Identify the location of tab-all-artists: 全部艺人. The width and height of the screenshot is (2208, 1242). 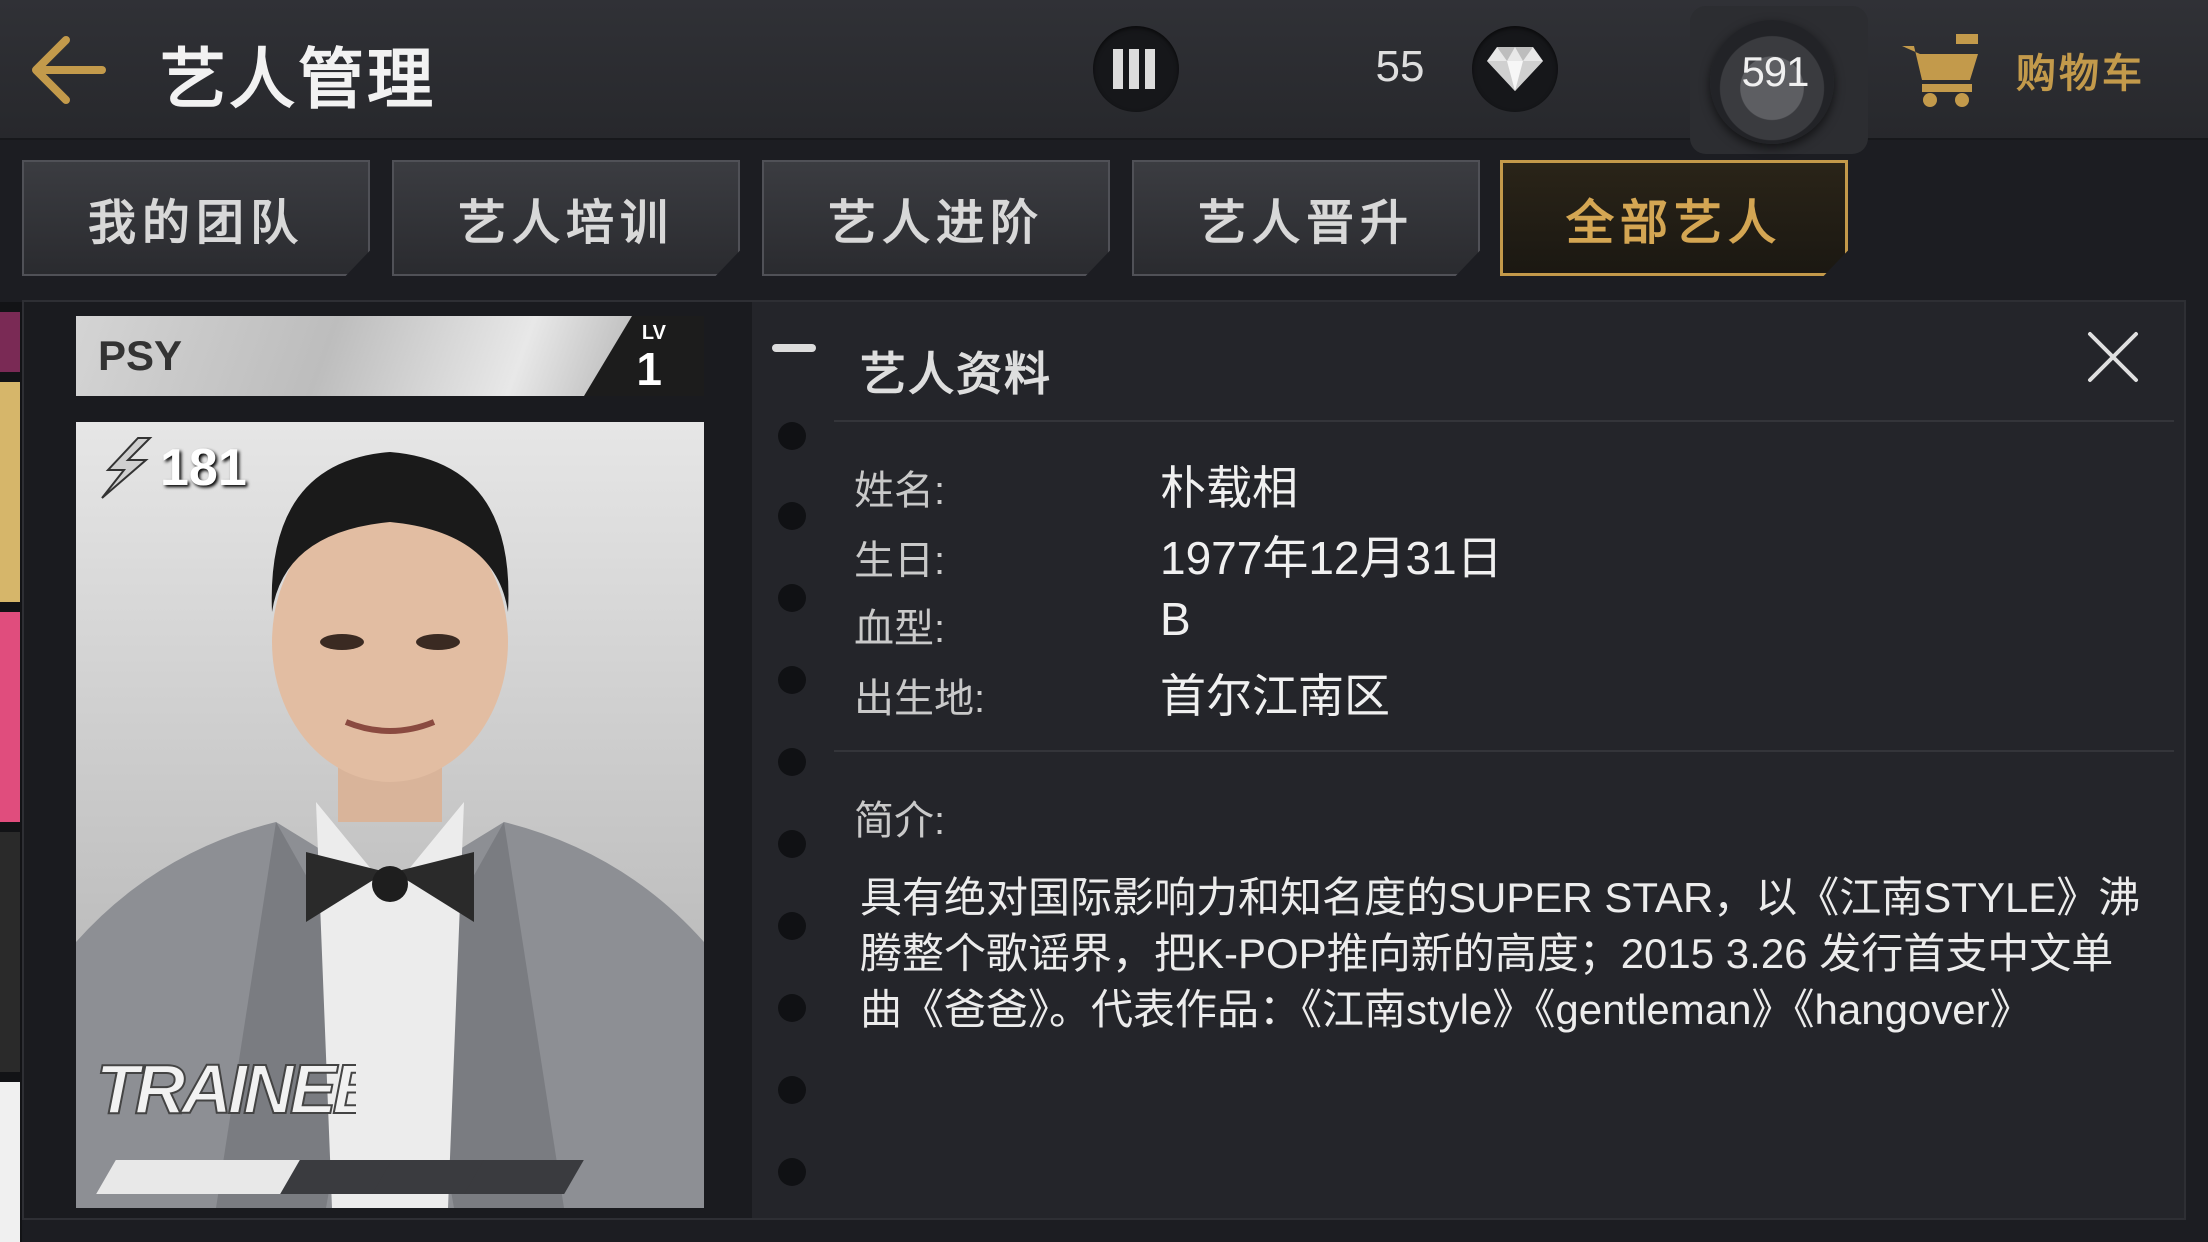
(1674, 218).